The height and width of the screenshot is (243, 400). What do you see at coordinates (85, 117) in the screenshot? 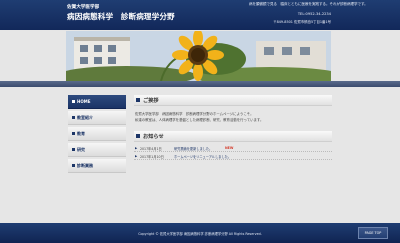
I see `nav-item-label: 教室紹介` at bounding box center [85, 117].